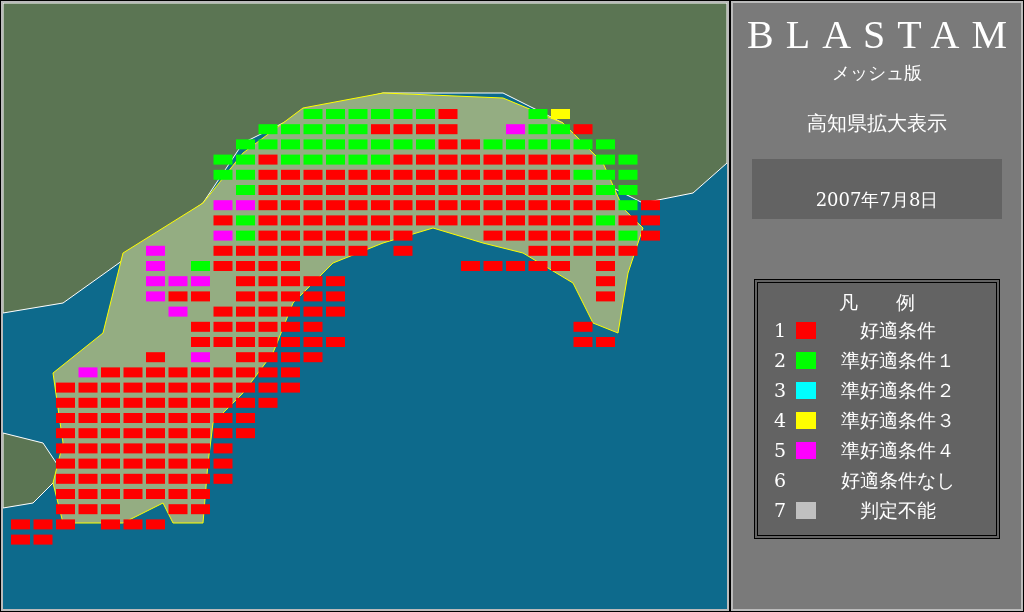 The width and height of the screenshot is (1024, 612). What do you see at coordinates (898, 510) in the screenshot?
I see `legend-label: 判定不能` at bounding box center [898, 510].